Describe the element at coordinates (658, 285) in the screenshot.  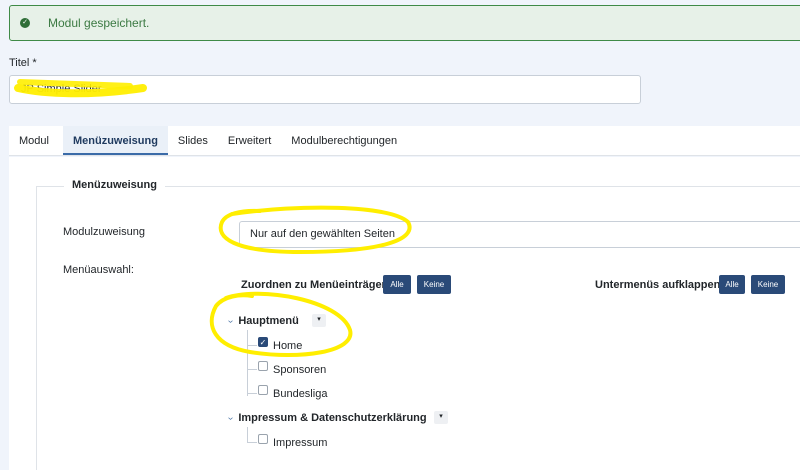
I see `expand-header: Untermenüs aufklappen` at that location.